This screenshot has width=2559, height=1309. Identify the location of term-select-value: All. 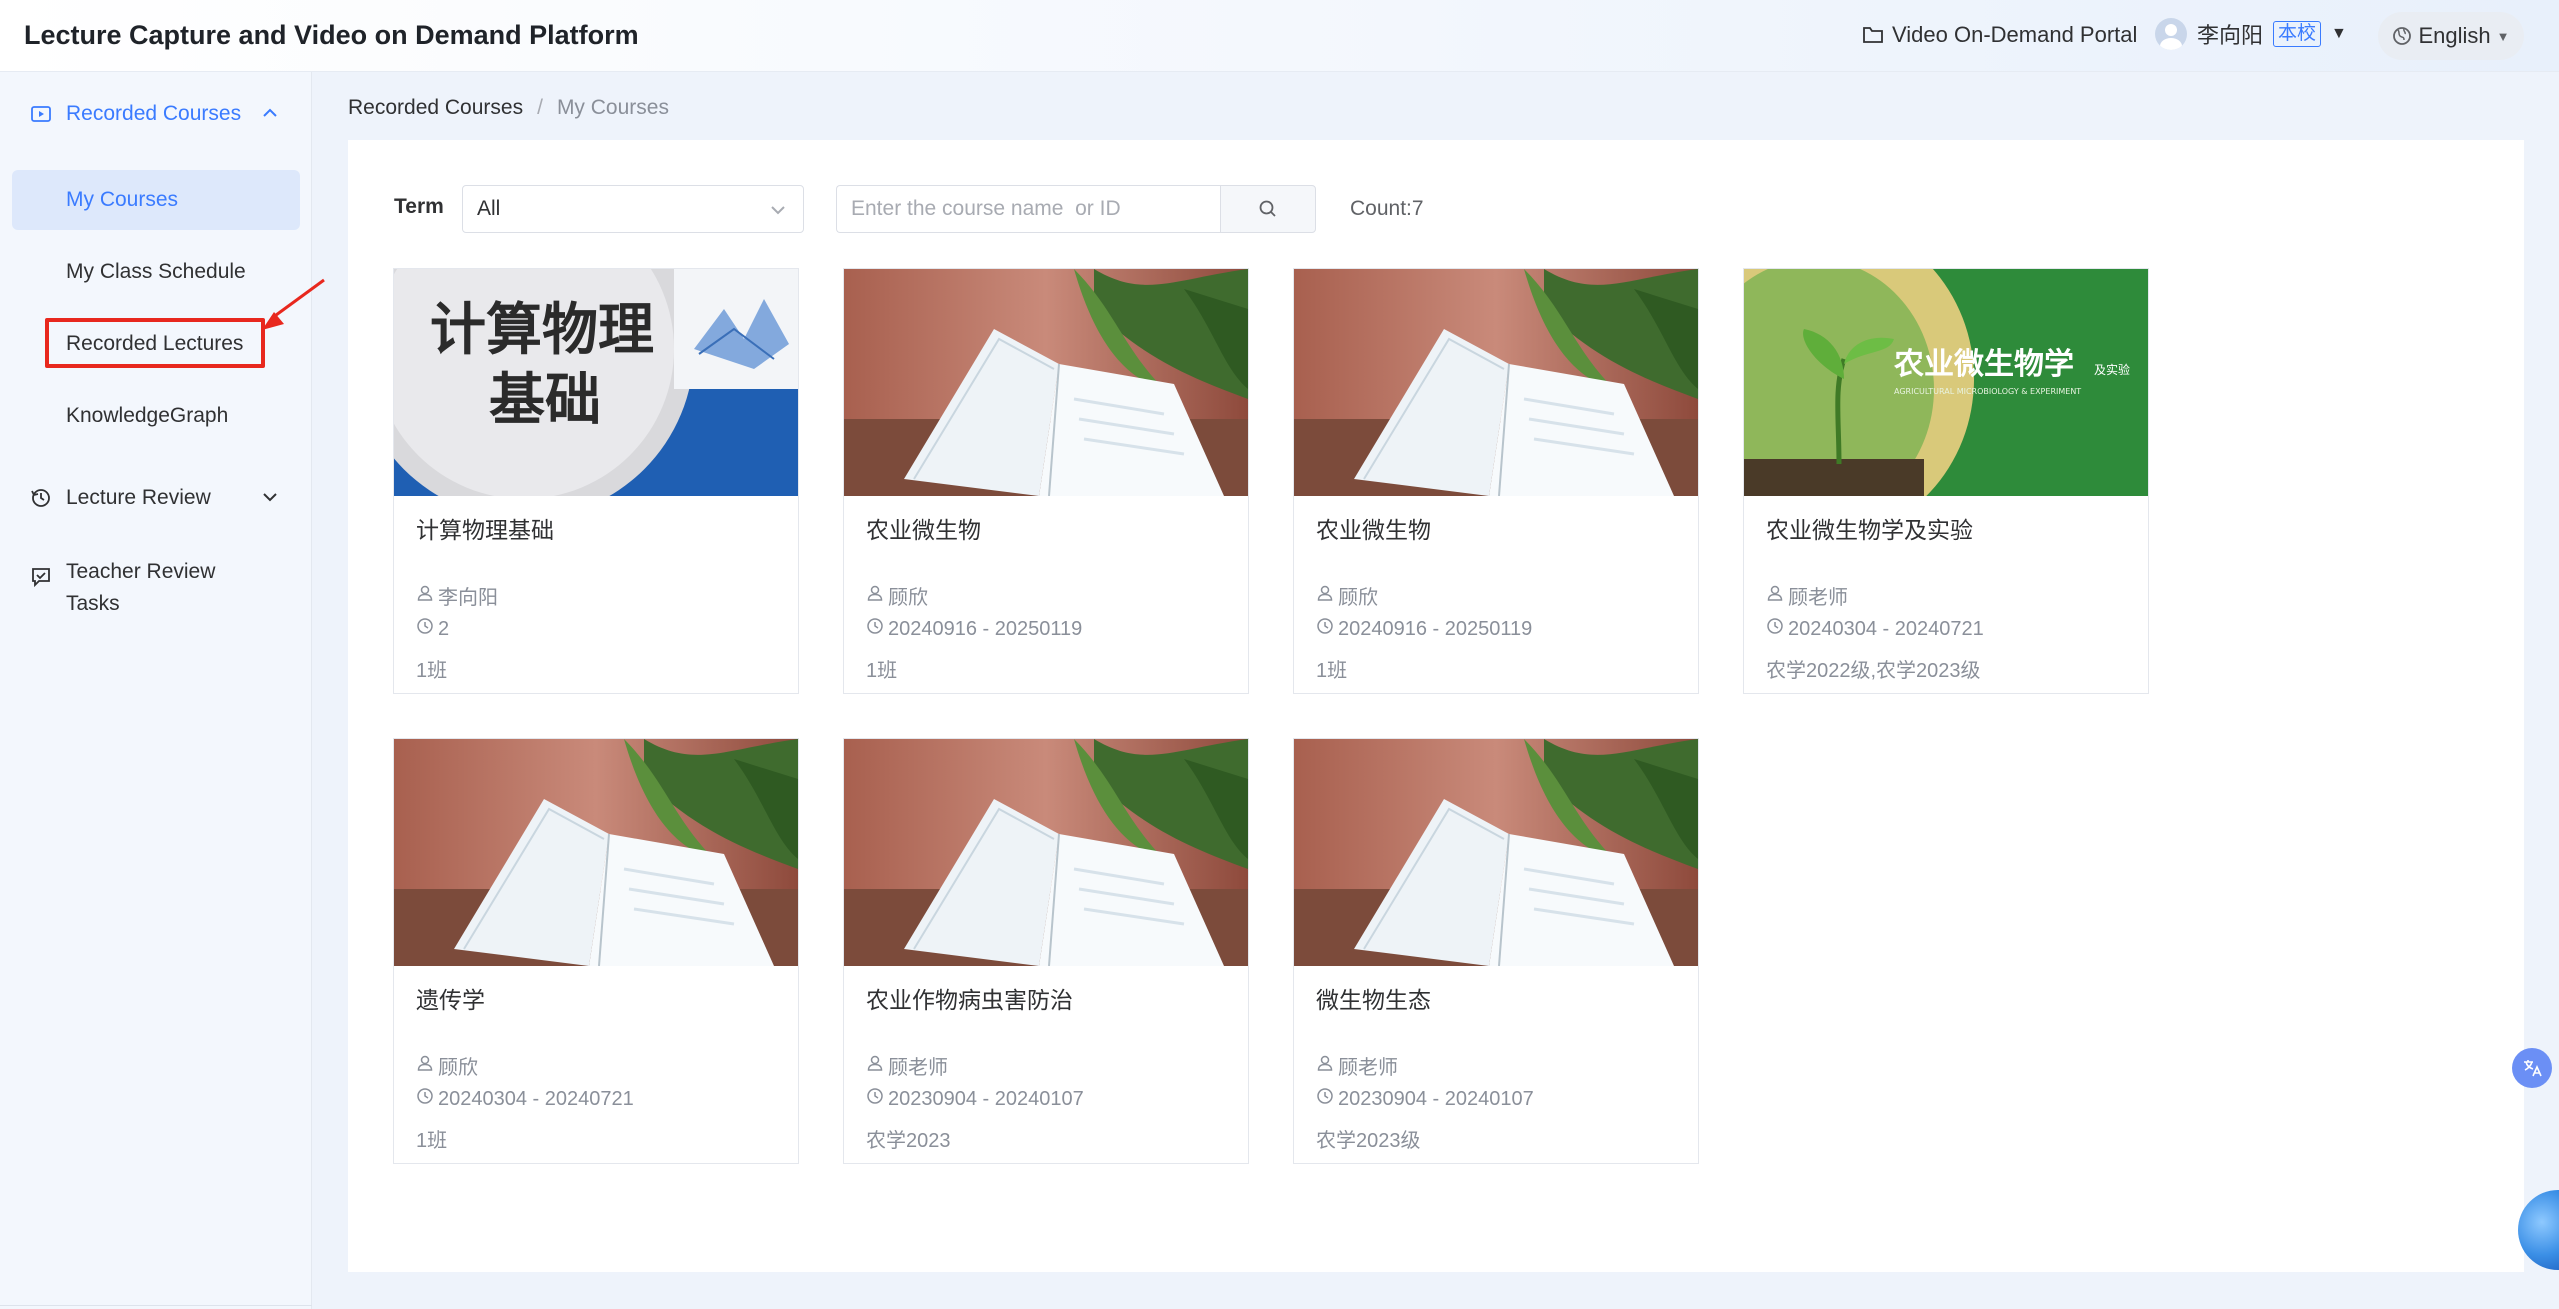
(489, 208).